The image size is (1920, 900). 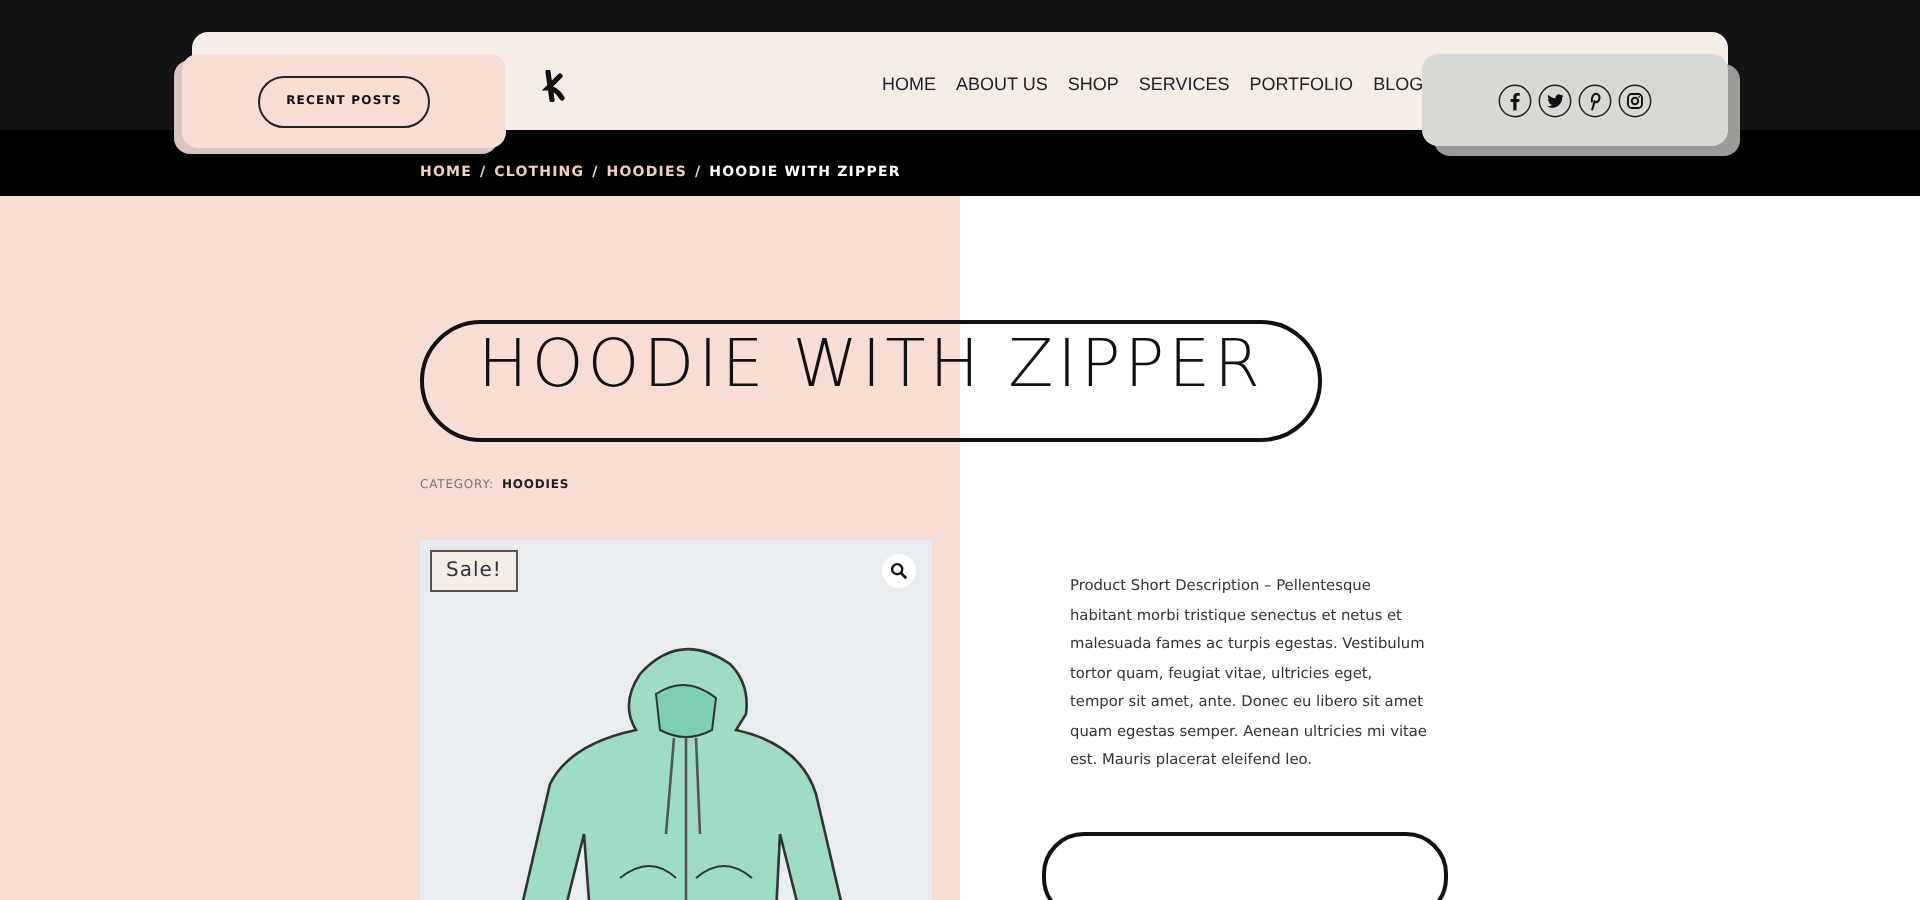 I want to click on nav-link: ABOUT US, so click(x=1002, y=84).